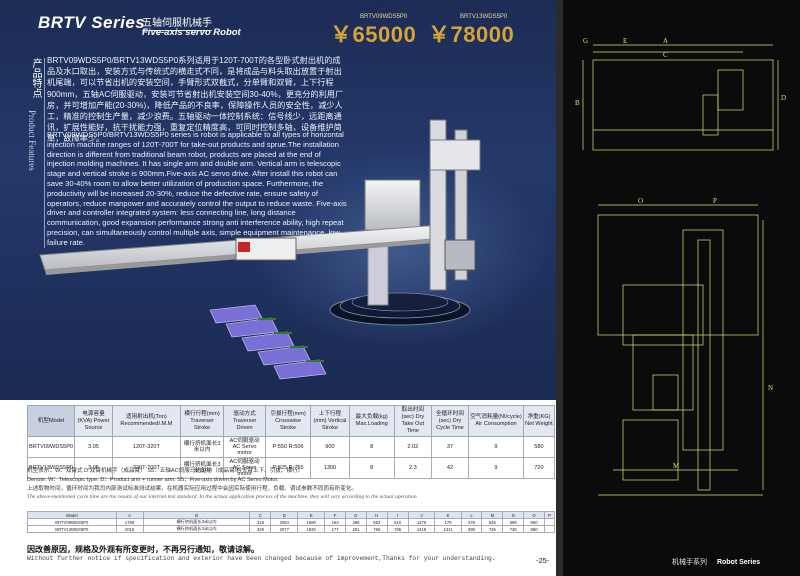  I want to click on dim-cell: L, so click(471, 515).